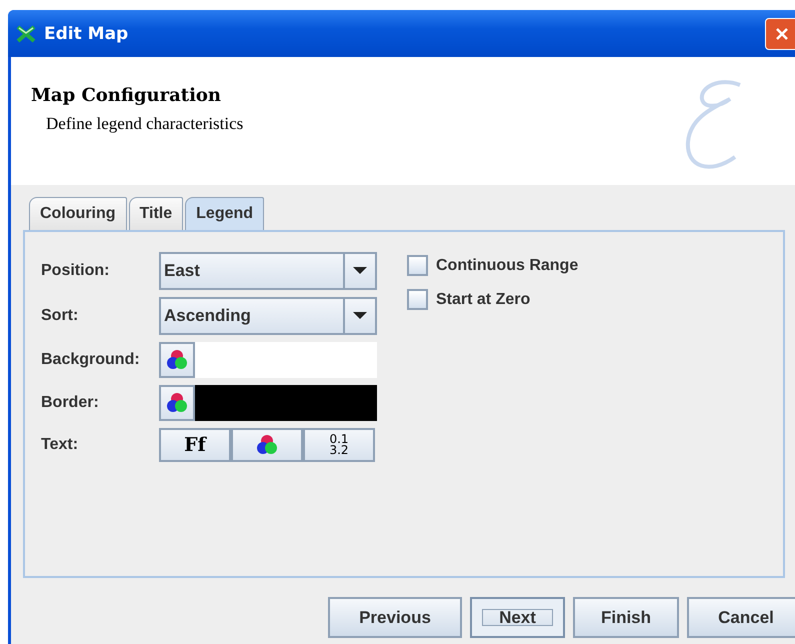 The height and width of the screenshot is (644, 795). What do you see at coordinates (126, 95) in the screenshot?
I see `page-title: Map Configuration` at bounding box center [126, 95].